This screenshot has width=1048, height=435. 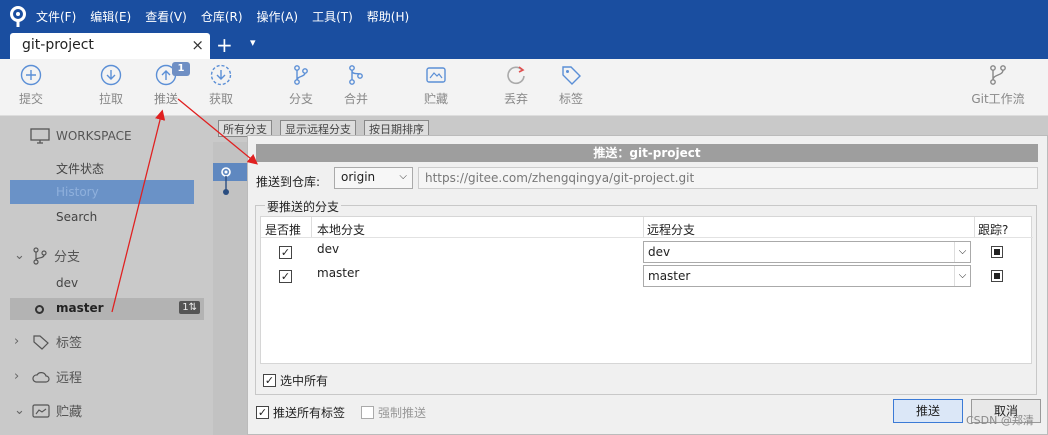 What do you see at coordinates (309, 413) in the screenshot?
I see `push-all-tags-label: 推送所有标签` at bounding box center [309, 413].